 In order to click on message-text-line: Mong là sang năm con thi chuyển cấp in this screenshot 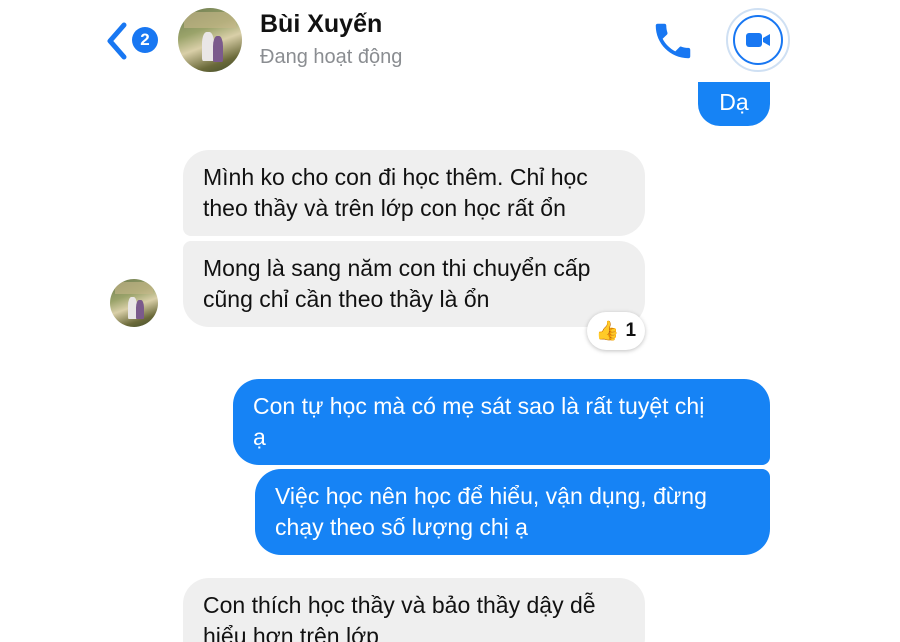, I will do `click(397, 268)`.